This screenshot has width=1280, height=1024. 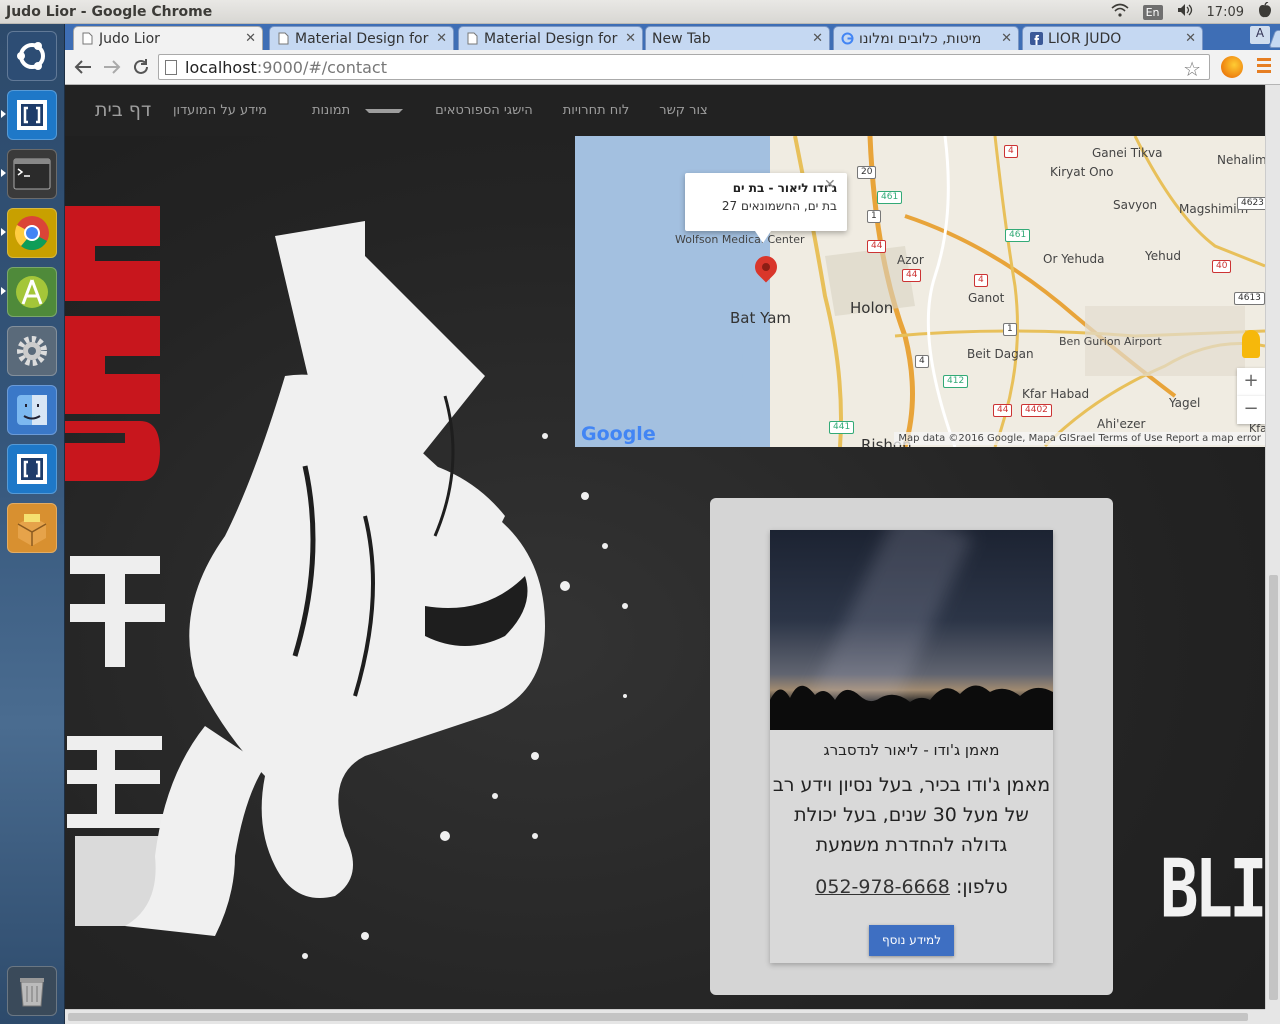 I want to click on nav-link-club-info: מידע על המועדון, so click(x=220, y=110).